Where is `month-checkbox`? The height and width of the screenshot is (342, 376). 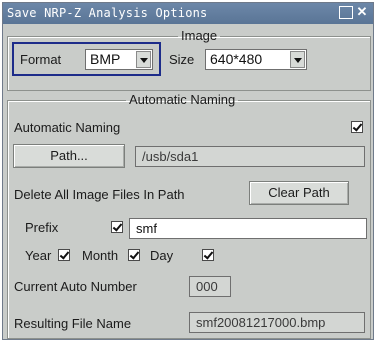
month-checkbox is located at coordinates (134, 255).